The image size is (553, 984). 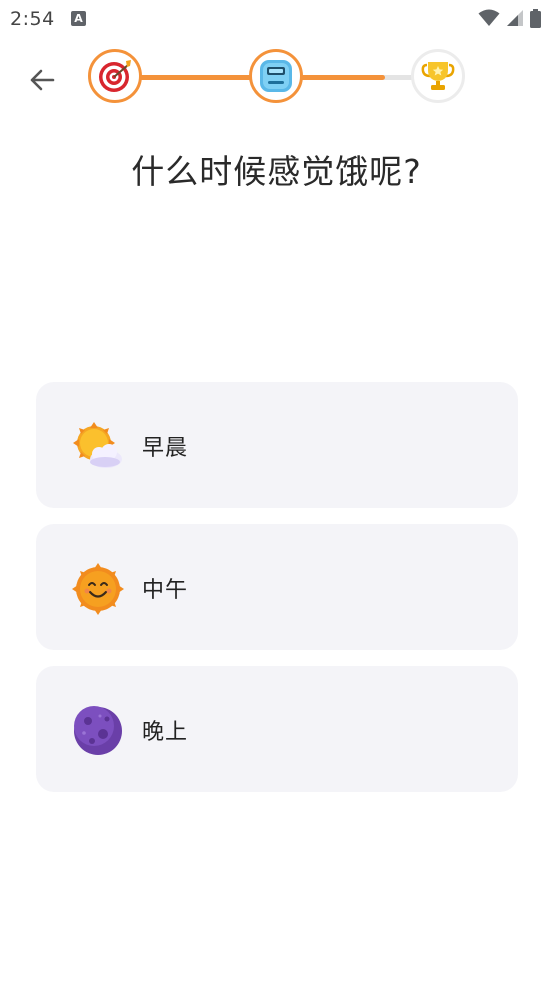 I want to click on step-achievement, so click(x=438, y=76).